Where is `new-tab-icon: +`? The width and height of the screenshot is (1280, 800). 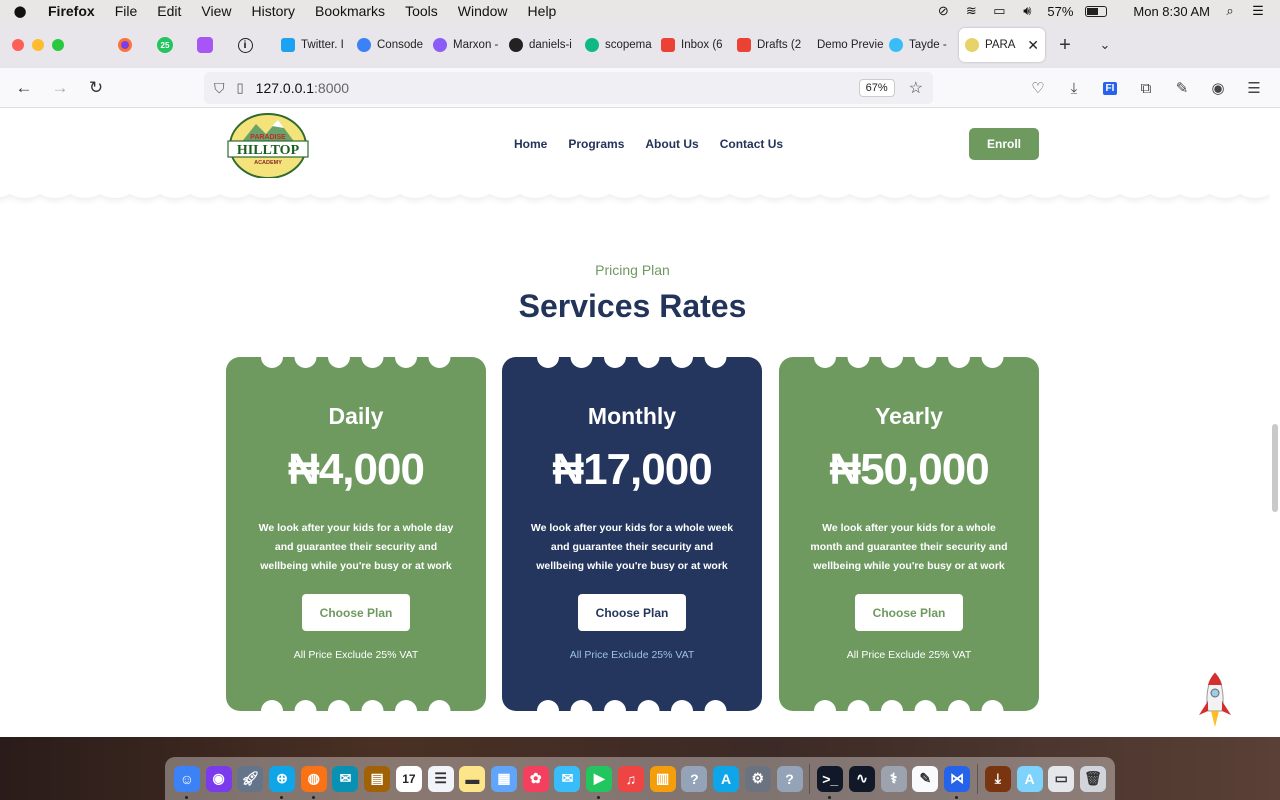
new-tab-icon: + is located at coordinates (1065, 45).